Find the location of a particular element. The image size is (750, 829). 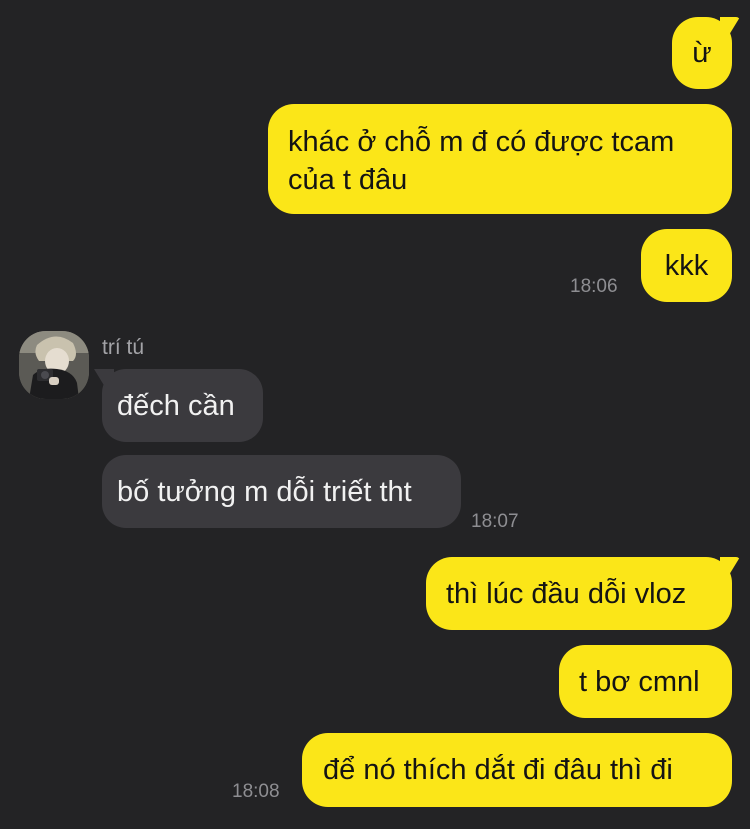

message-text: để nó thích dắt đi đâu thì đi is located at coordinates (498, 770).